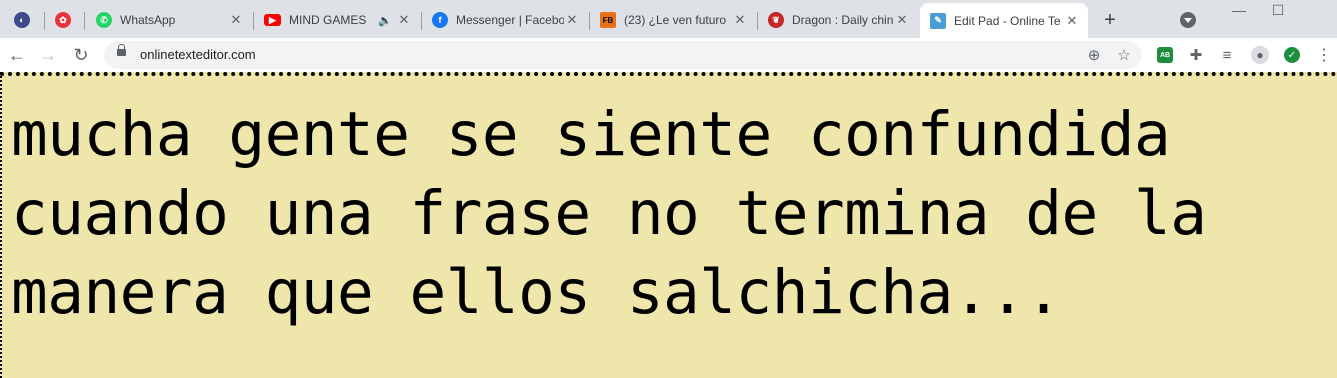 The width and height of the screenshot is (1337, 378). Describe the element at coordinates (272, 20) in the screenshot. I see `youtube-icon: ▶` at that location.